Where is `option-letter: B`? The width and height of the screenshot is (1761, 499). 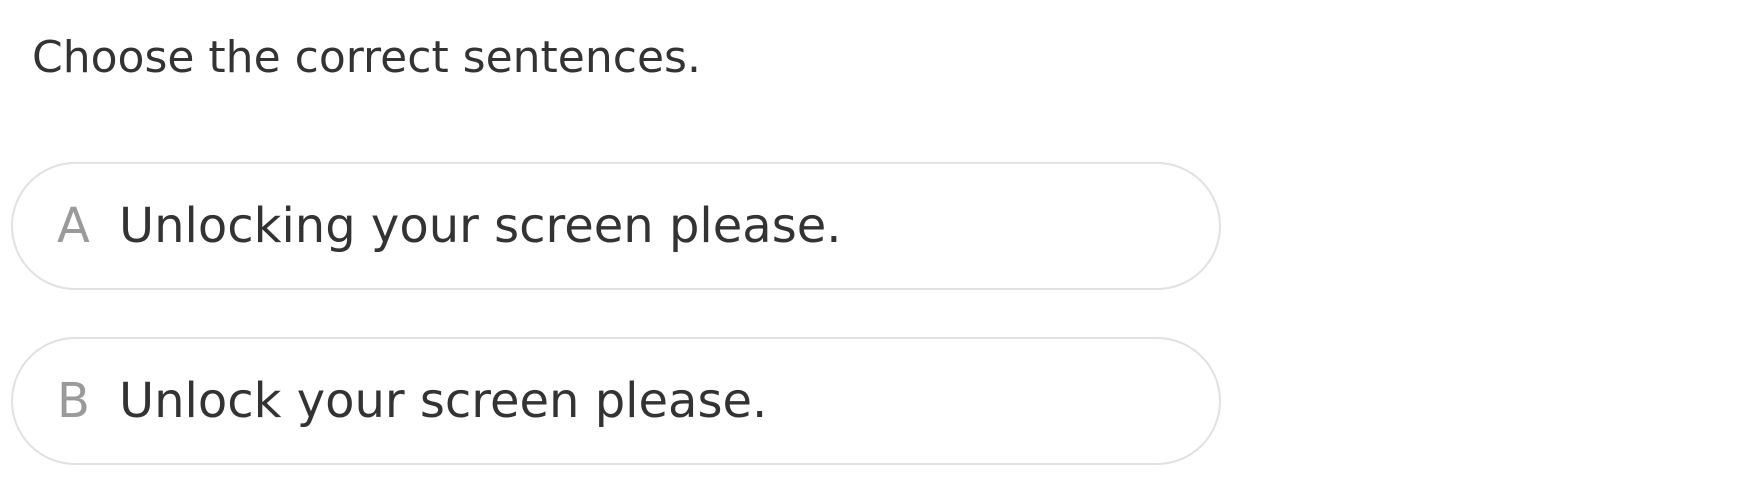
option-letter: B is located at coordinates (73, 401).